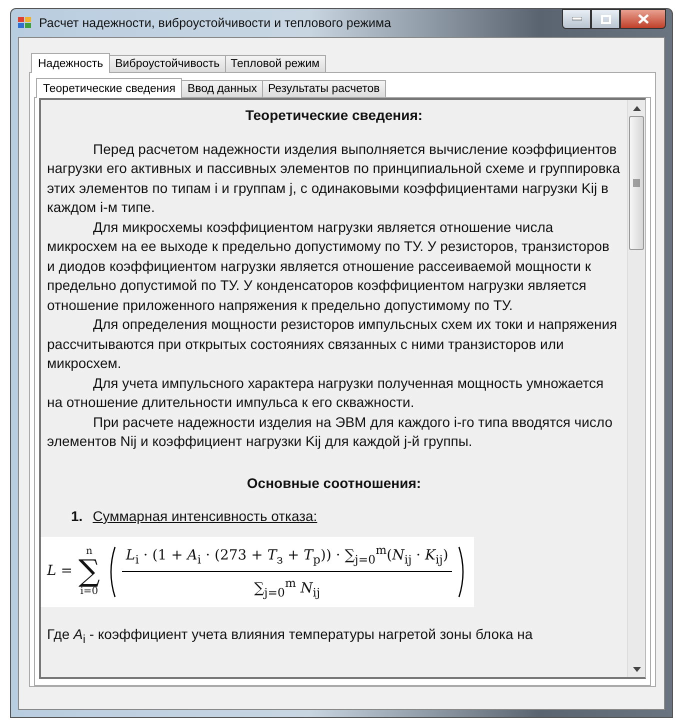 The image size is (683, 722). Describe the element at coordinates (275, 63) in the screenshot. I see `tab: Тепловой режим` at that location.